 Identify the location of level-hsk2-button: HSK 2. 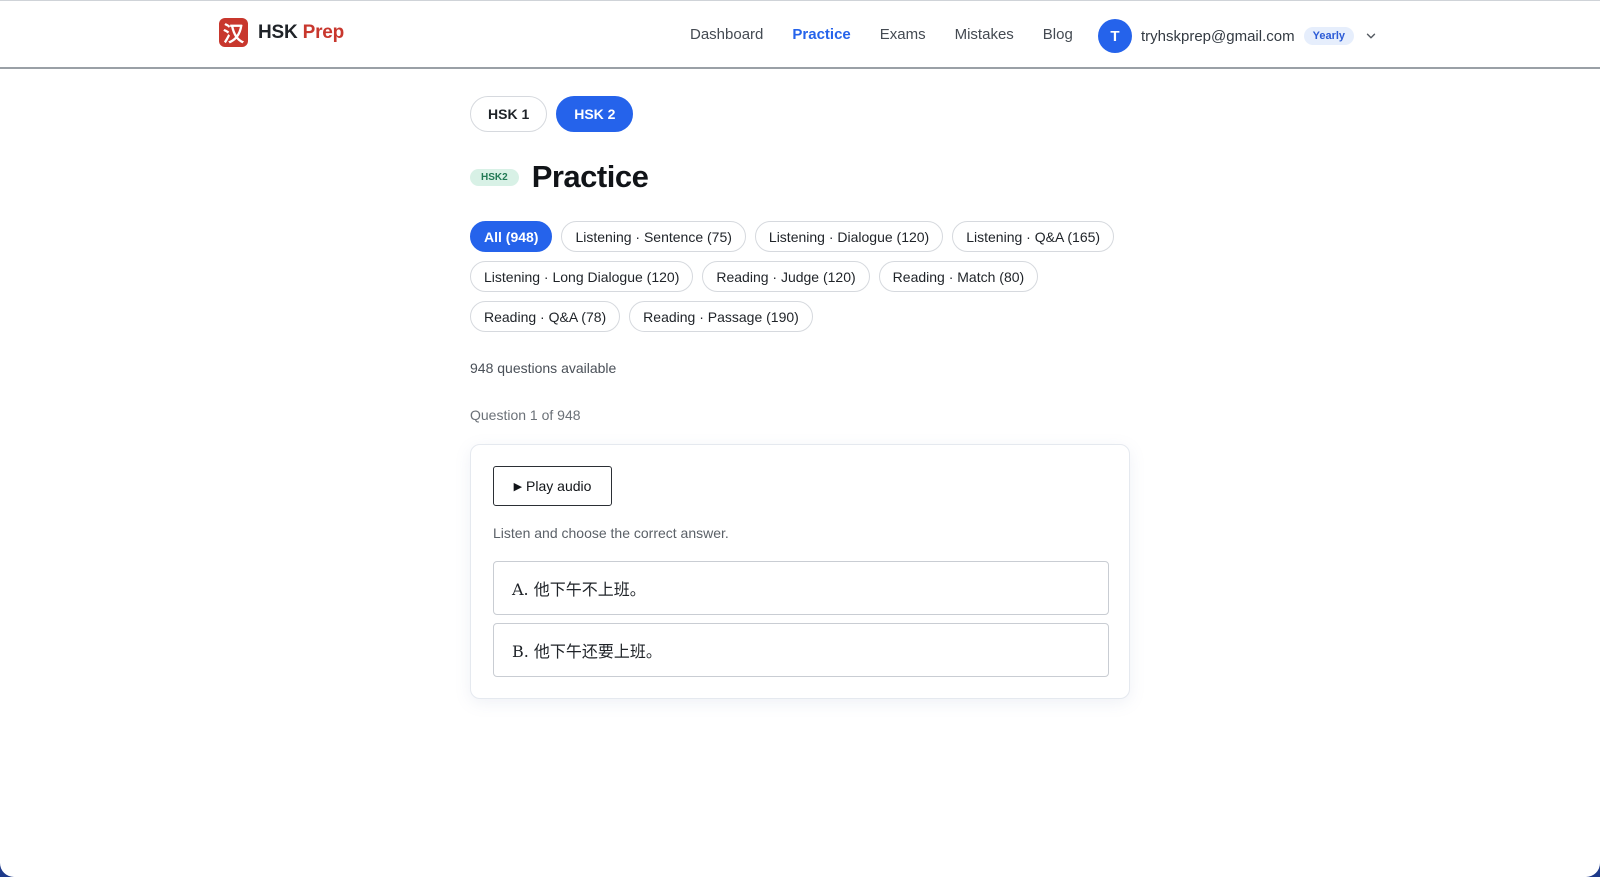
(595, 114).